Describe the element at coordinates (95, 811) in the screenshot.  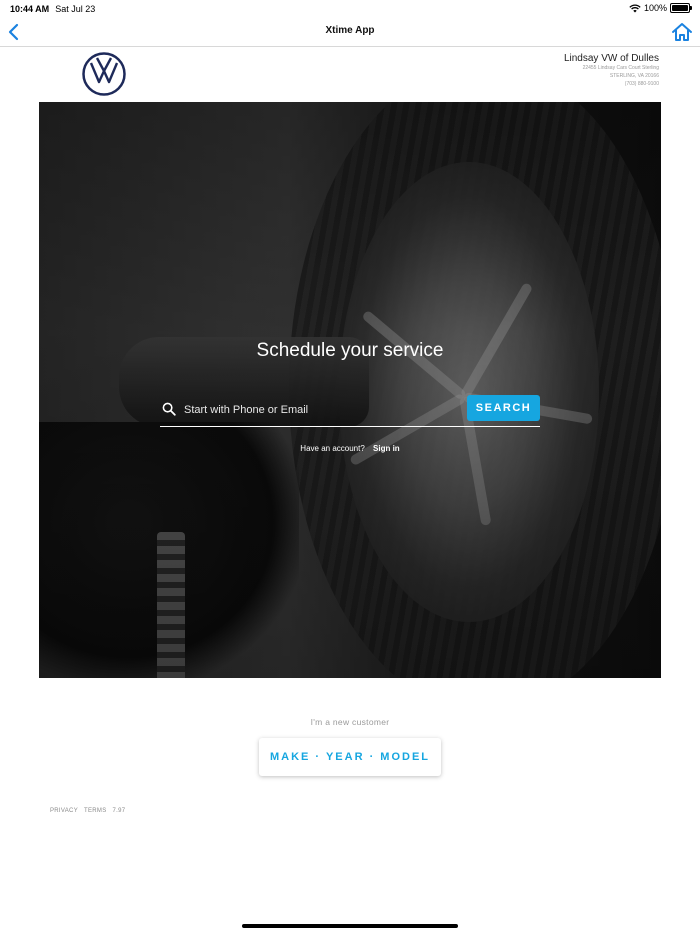
I see `terms-link: TERMS` at that location.